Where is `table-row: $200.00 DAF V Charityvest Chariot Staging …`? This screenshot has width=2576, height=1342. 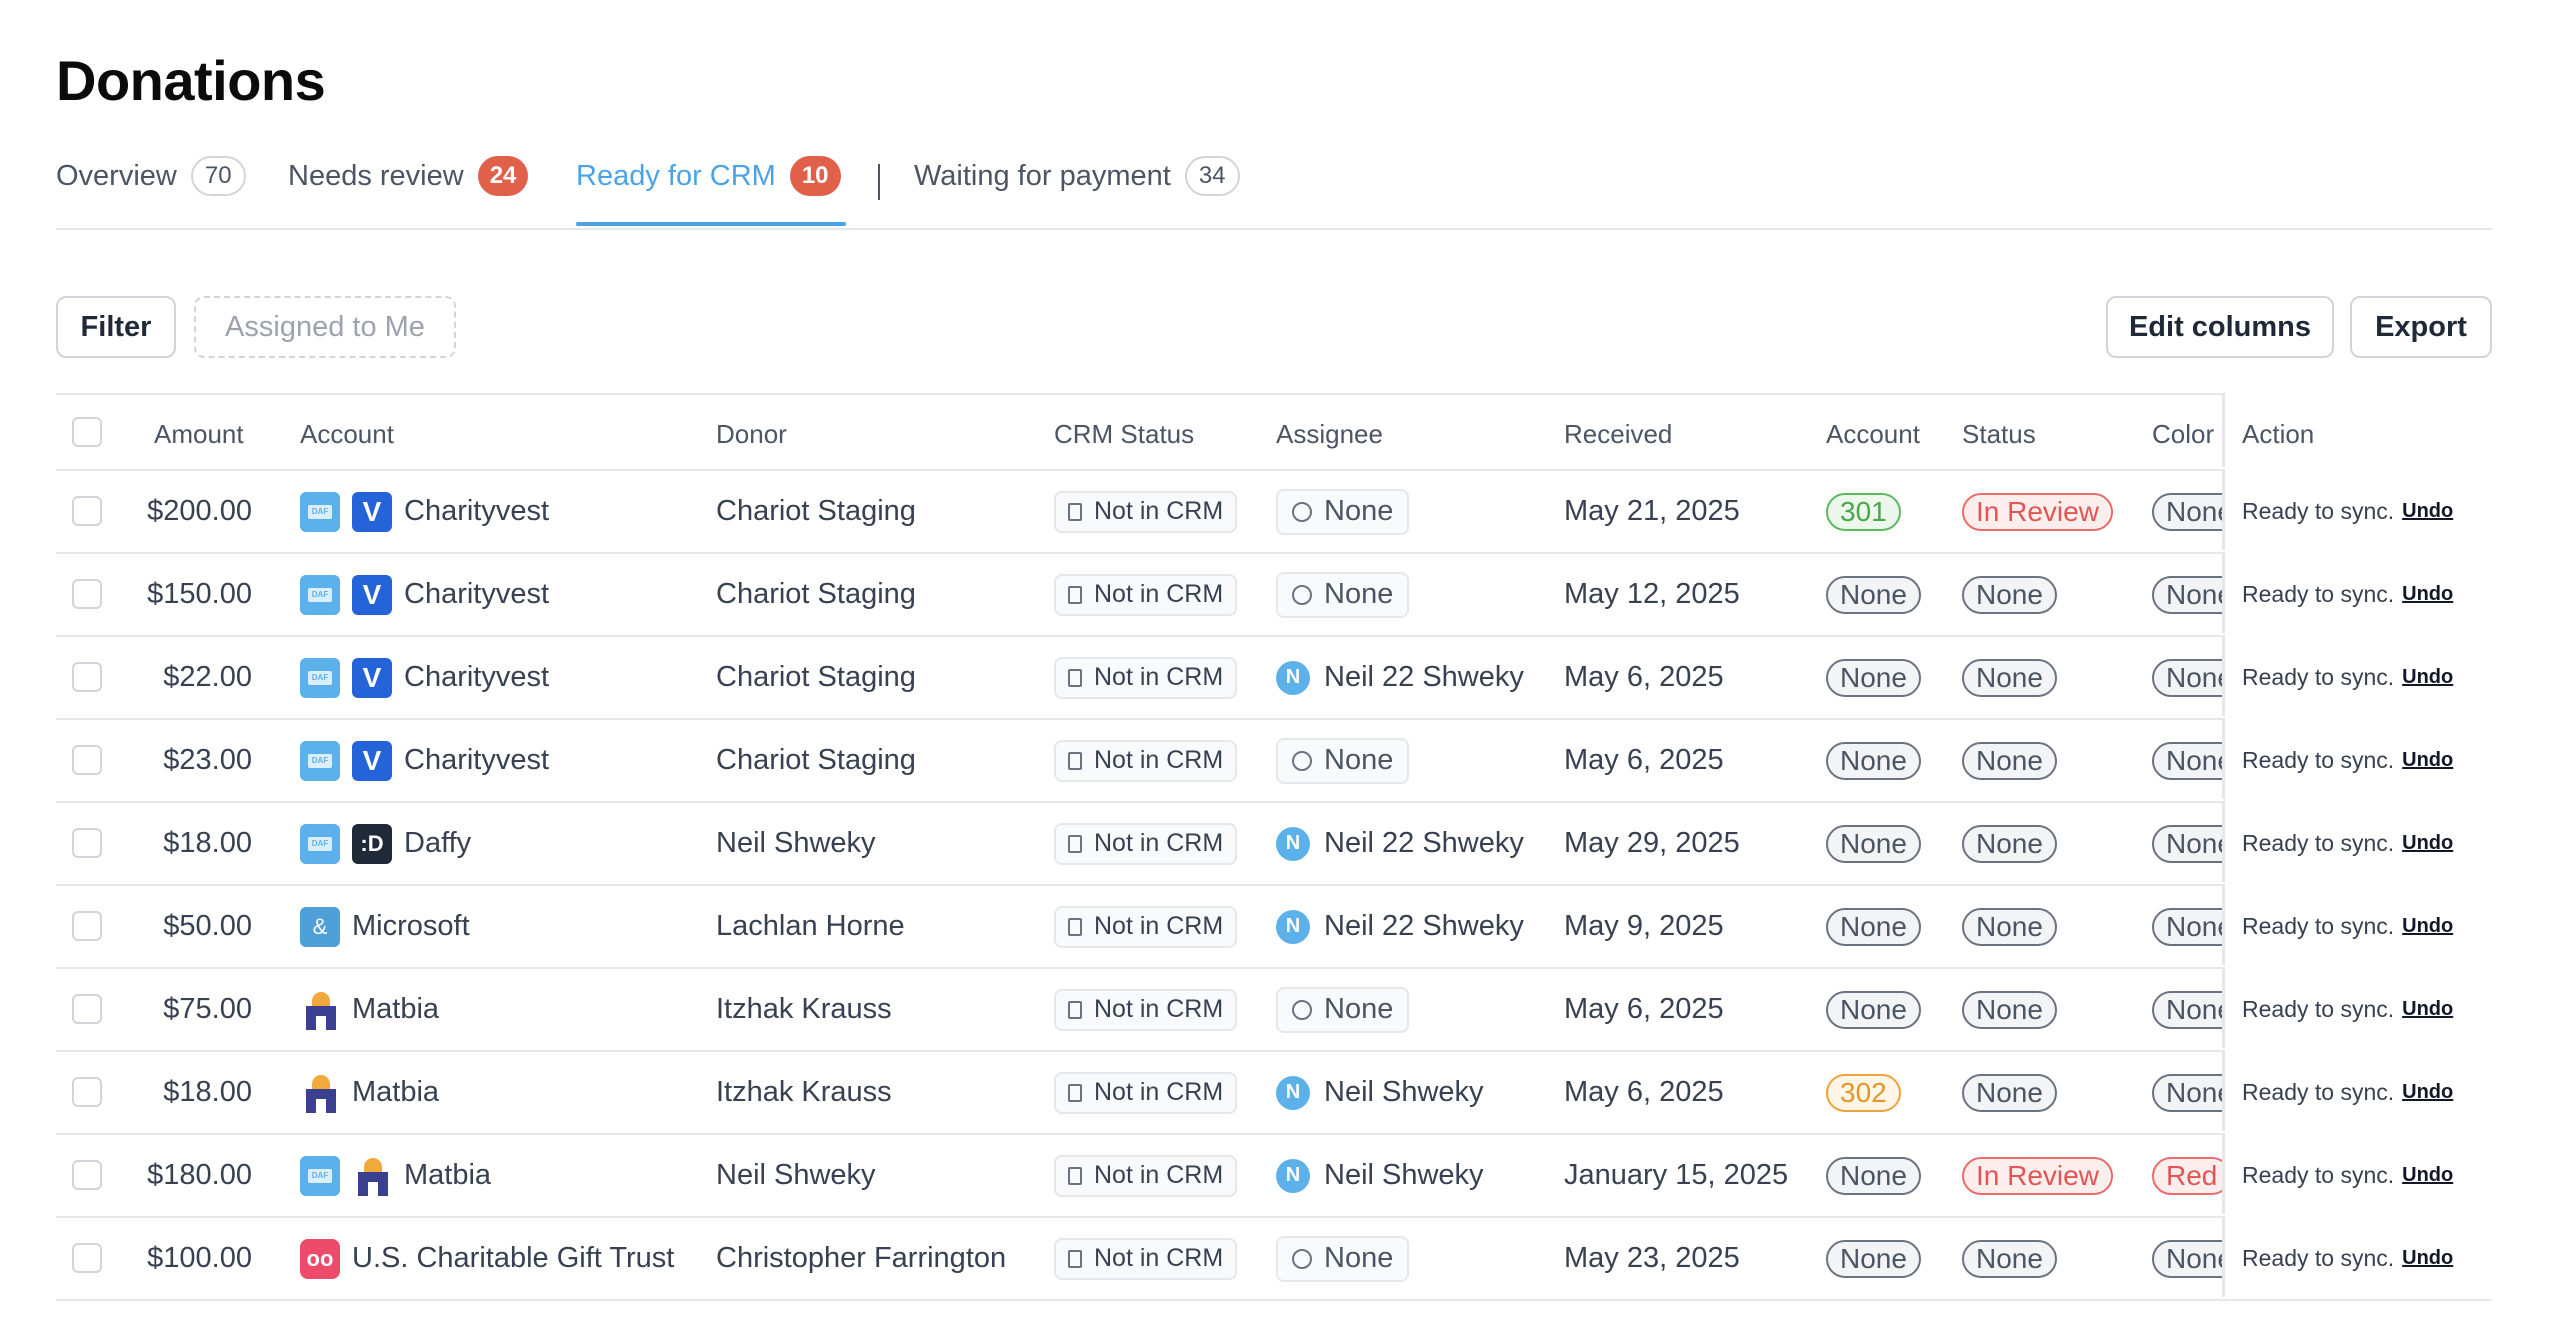
table-row: $200.00 DAF V Charityvest Chariot Staging … is located at coordinates (1275, 511).